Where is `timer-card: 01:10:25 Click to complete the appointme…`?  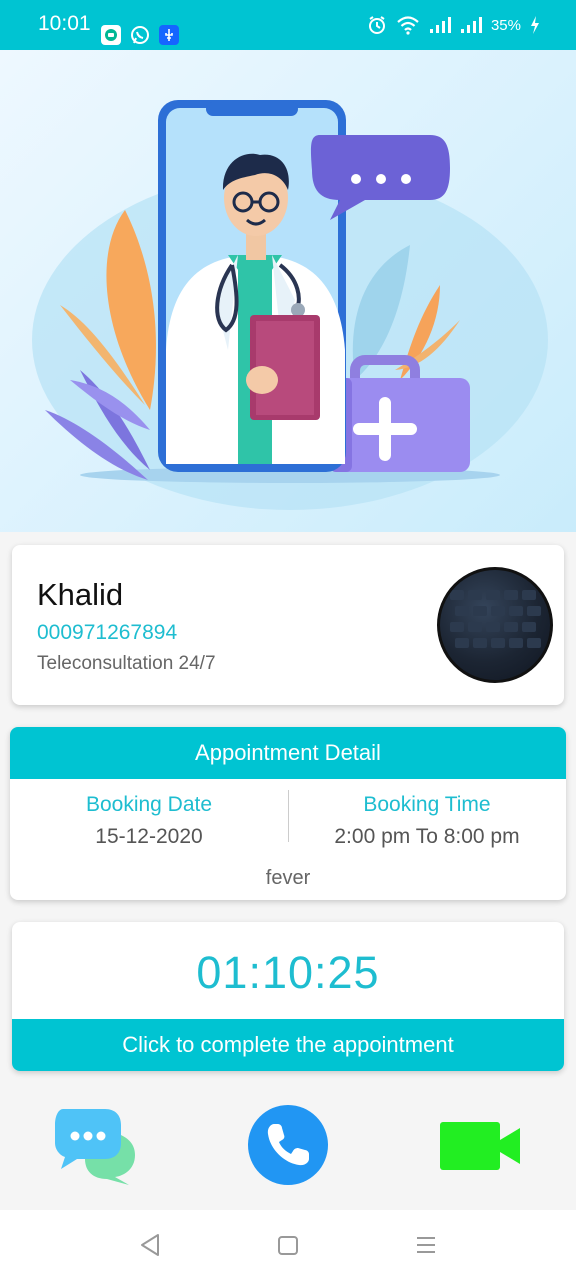
timer-card: 01:10:25 Click to complete the appointme… is located at coordinates (288, 996).